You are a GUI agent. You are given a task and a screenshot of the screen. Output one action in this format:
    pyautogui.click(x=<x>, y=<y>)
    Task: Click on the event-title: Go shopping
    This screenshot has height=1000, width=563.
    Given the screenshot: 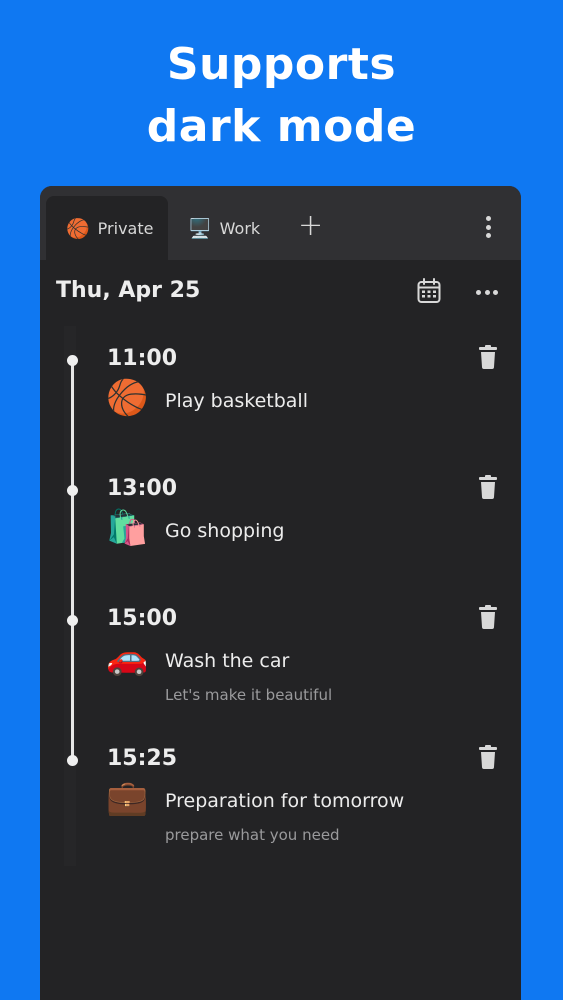 What is the action you would take?
    pyautogui.click(x=225, y=531)
    